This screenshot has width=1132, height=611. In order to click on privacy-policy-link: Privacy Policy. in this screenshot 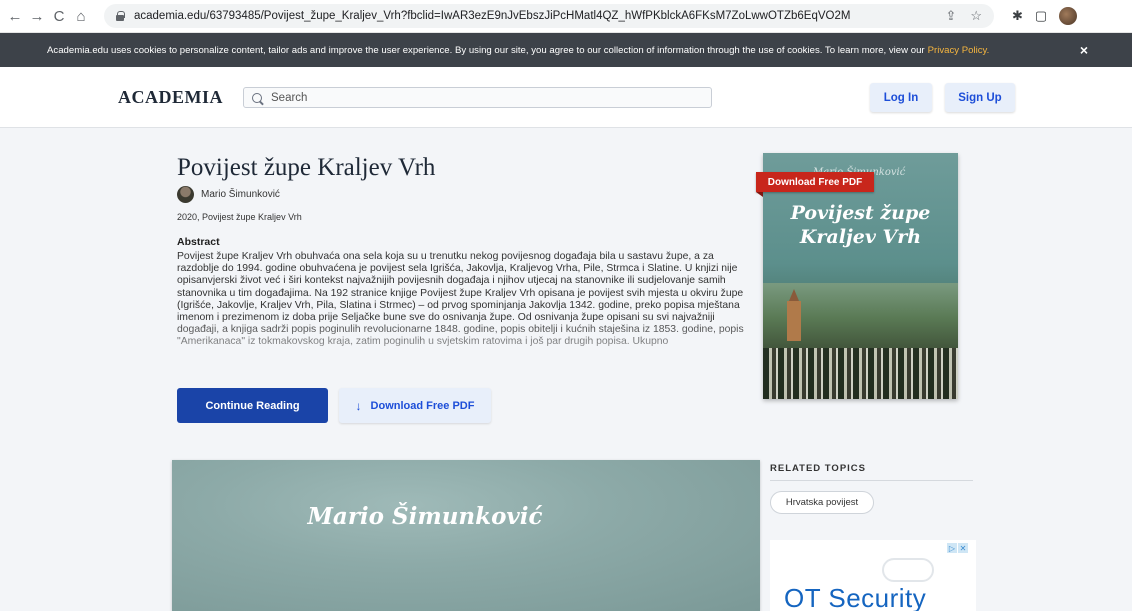, I will do `click(959, 50)`.